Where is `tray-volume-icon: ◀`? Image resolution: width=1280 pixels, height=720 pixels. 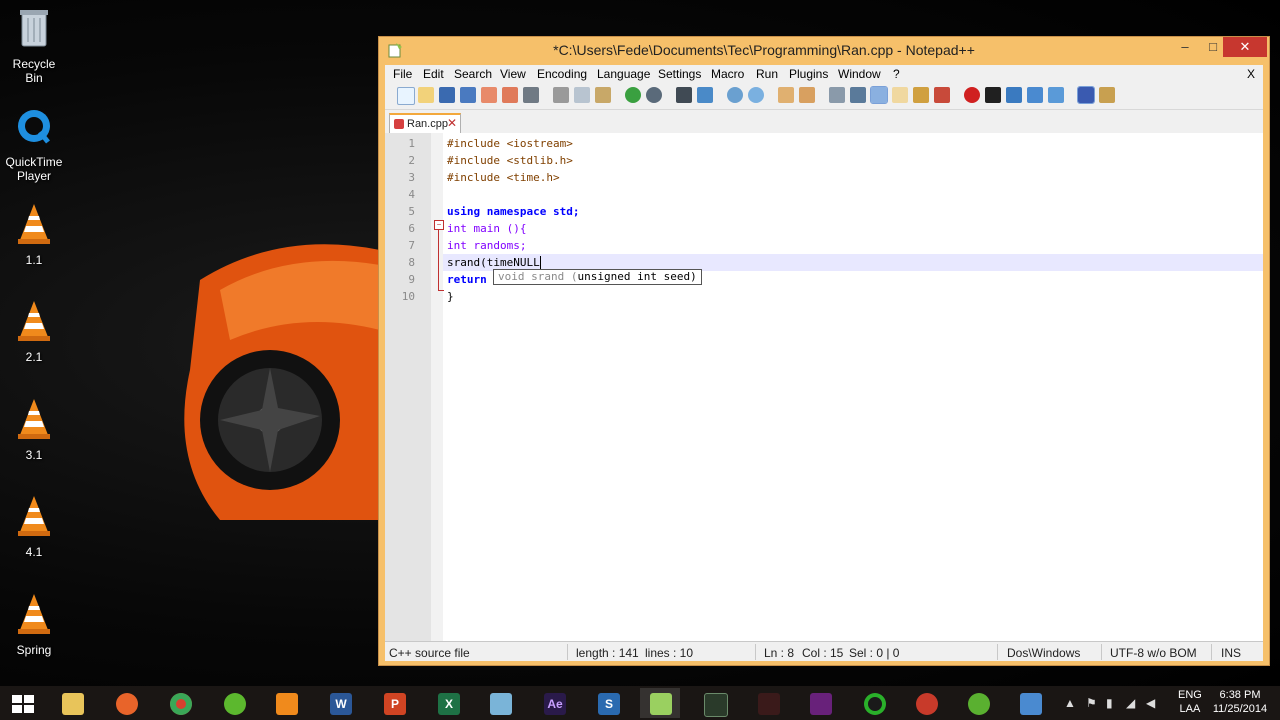
tray-volume-icon: ◀ is located at coordinates (1150, 703).